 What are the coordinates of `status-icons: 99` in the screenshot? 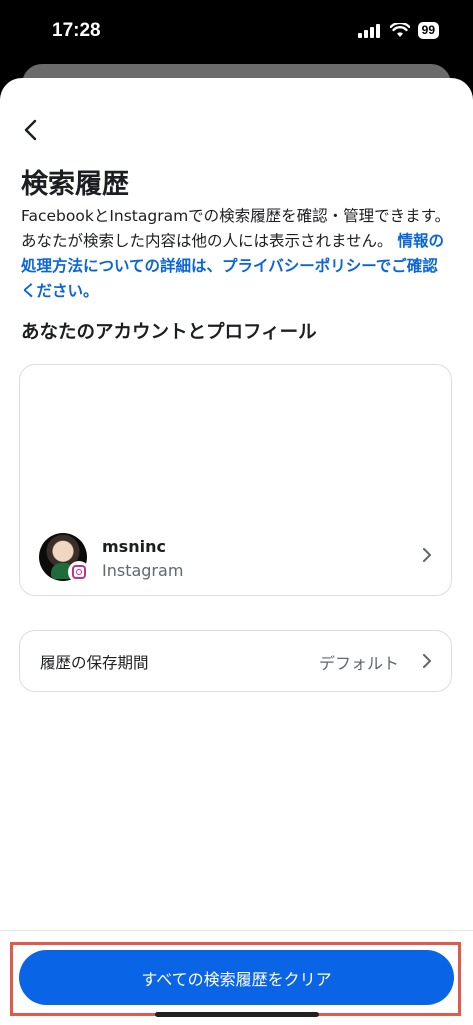 It's located at (398, 30).